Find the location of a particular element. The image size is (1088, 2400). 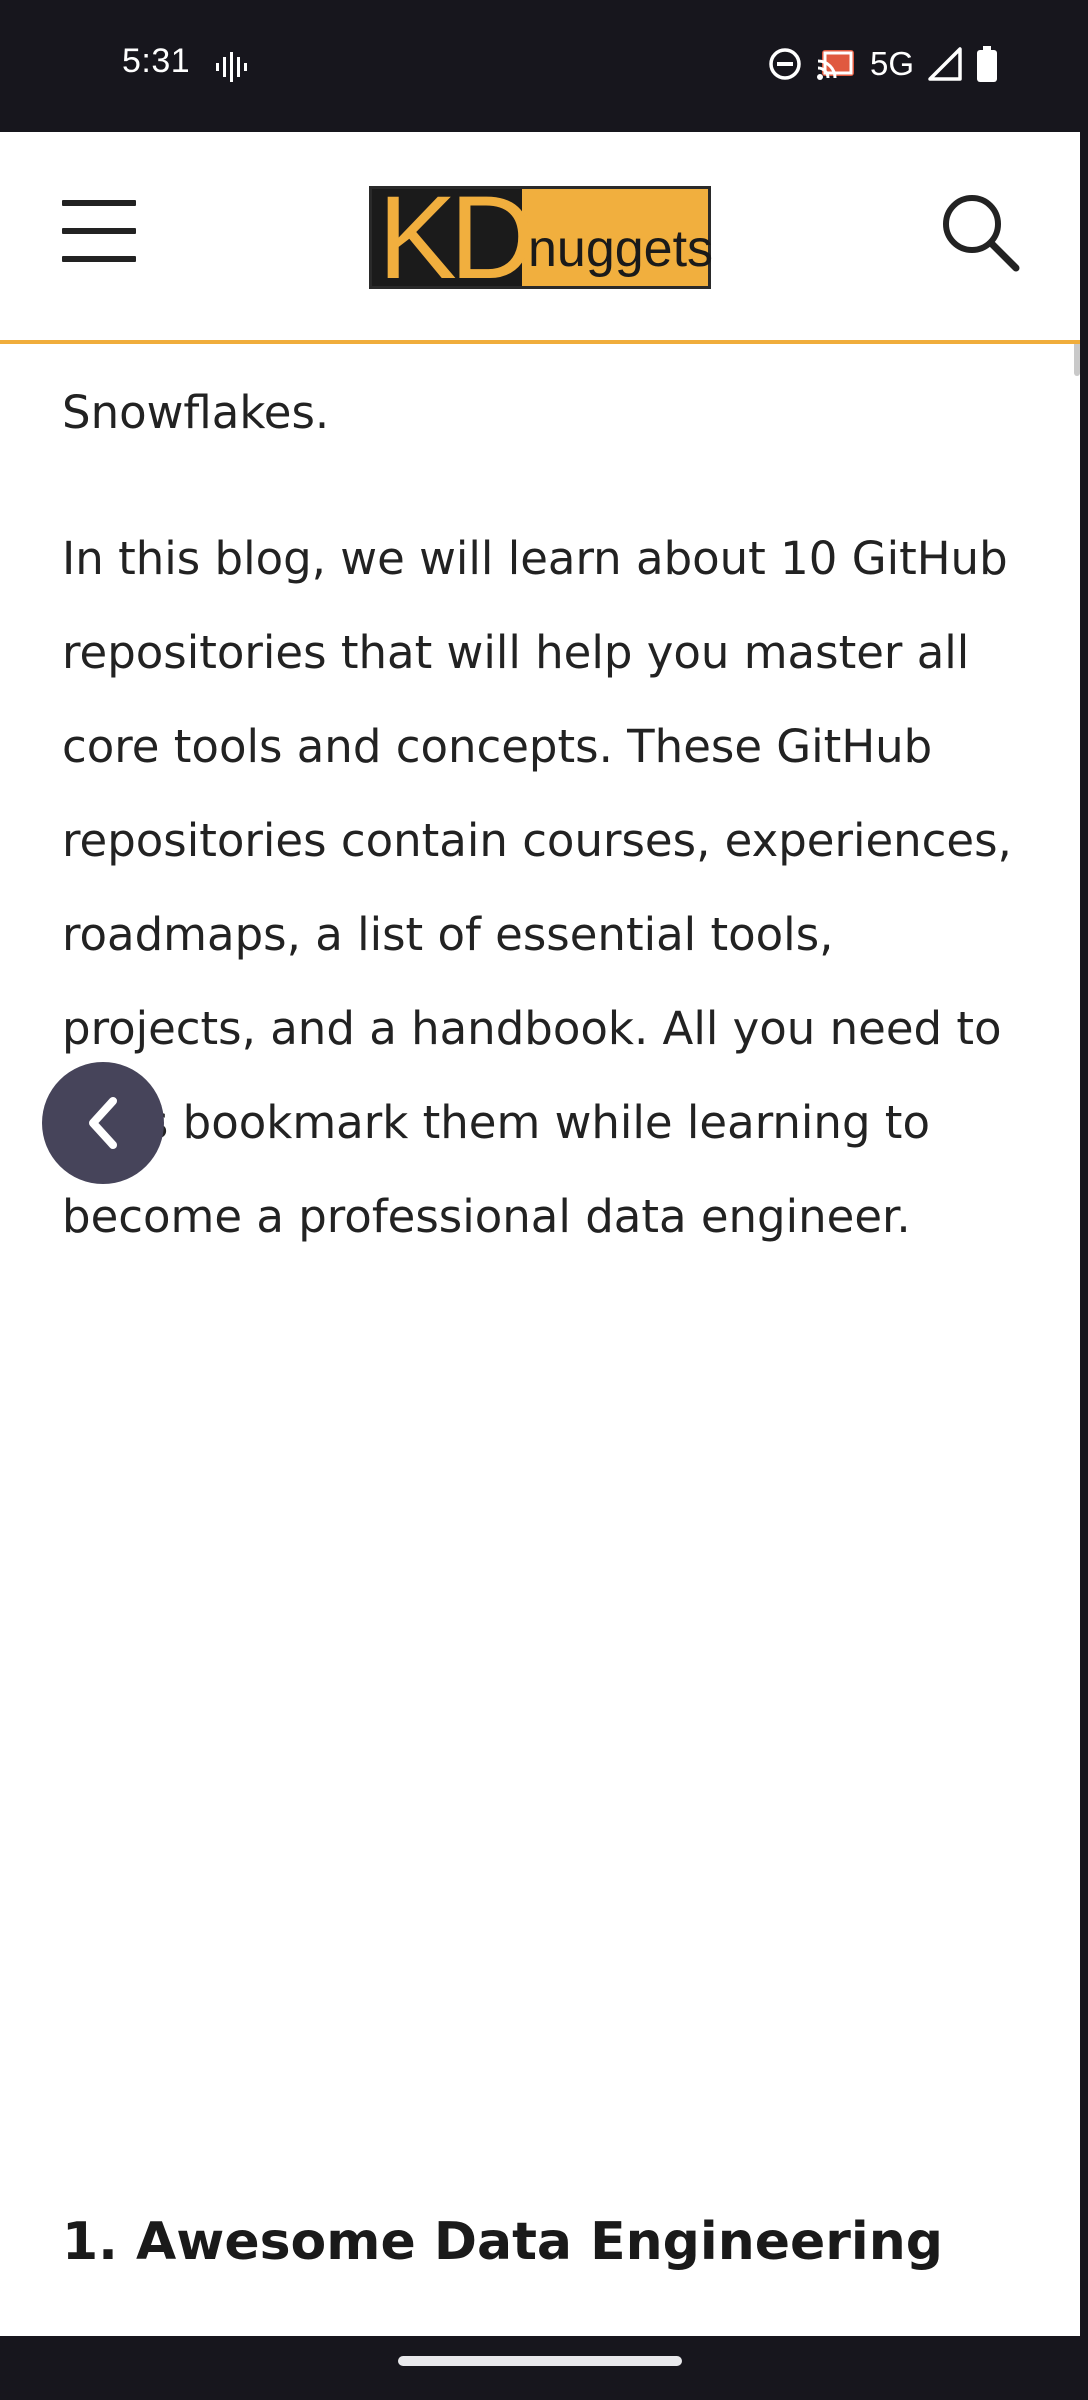

signal-icon is located at coordinates (945, 64).